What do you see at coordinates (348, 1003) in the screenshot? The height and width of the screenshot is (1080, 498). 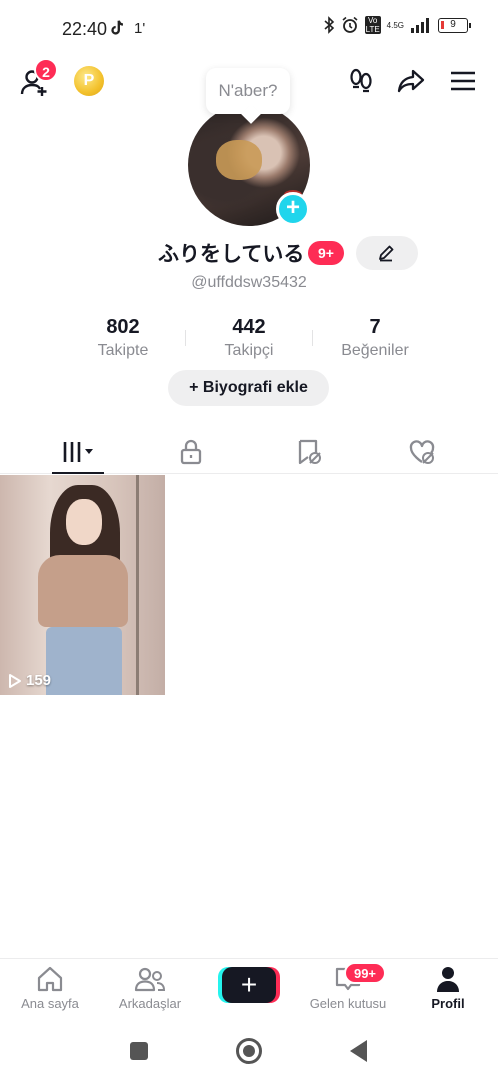 I see `nav-label: Gelen kutusu` at bounding box center [348, 1003].